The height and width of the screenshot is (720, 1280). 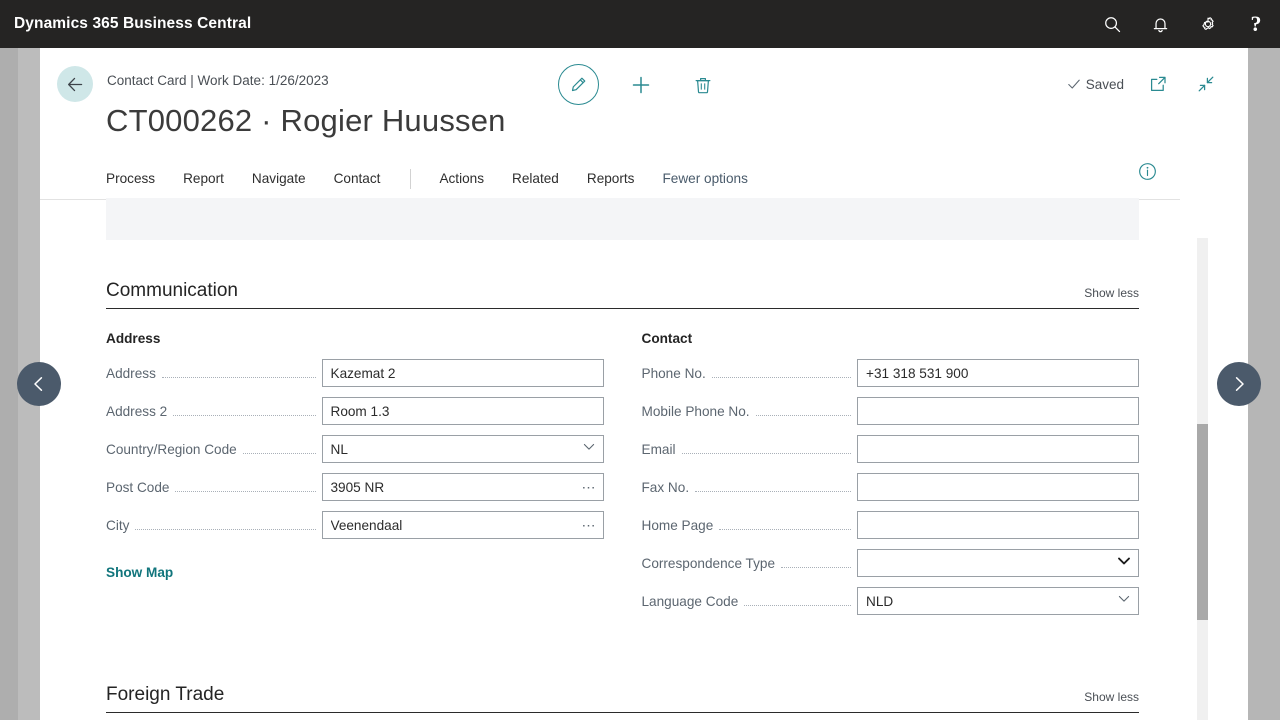 What do you see at coordinates (690, 601) in the screenshot?
I see `field-language-code-label: Language Code` at bounding box center [690, 601].